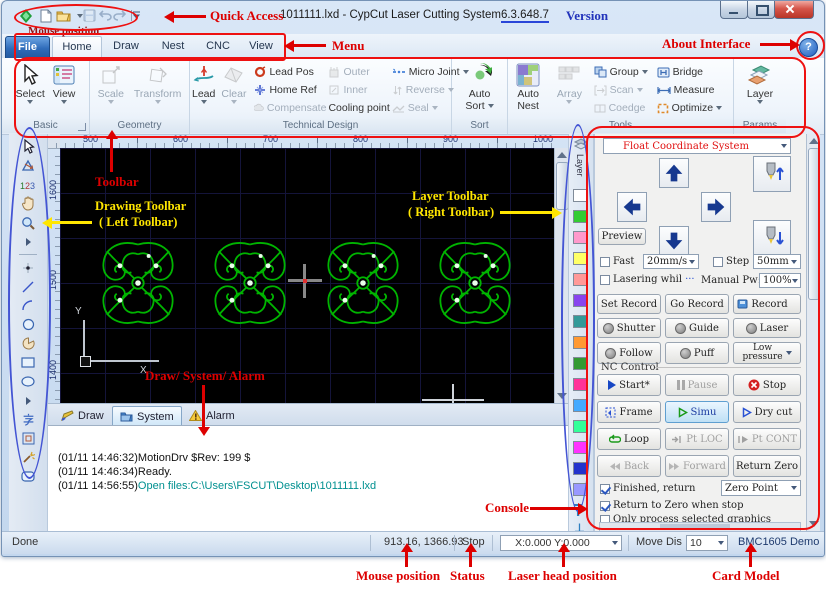 The image size is (826, 600). Describe the element at coordinates (767, 304) in the screenshot. I see `record-button: Record` at that location.